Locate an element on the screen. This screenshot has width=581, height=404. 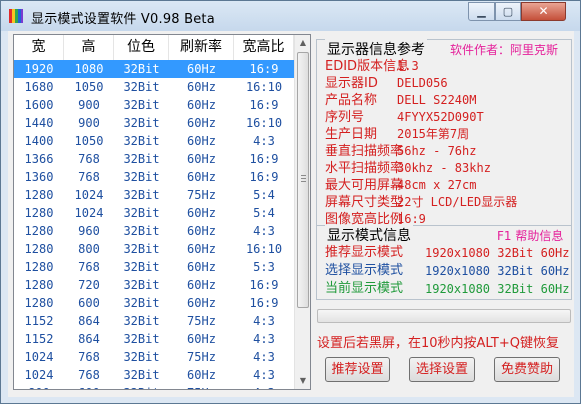
table-row: 1280 600 32Bit 60Hz 16:9 is located at coordinates (154, 303).